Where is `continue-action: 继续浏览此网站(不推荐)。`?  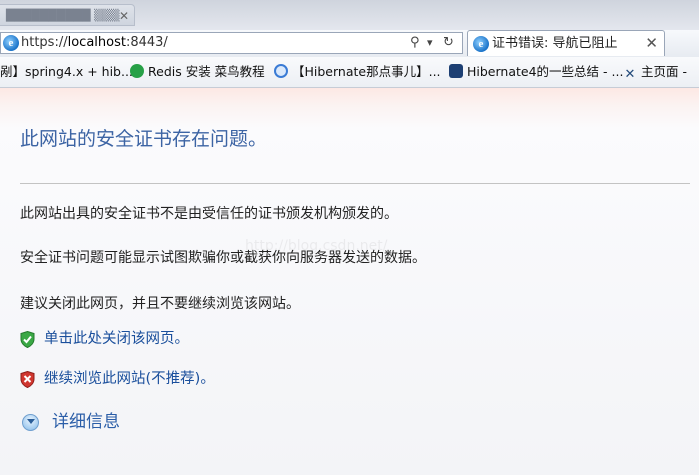
continue-action: 继续浏览此网站(不推荐)。 is located at coordinates (140, 379).